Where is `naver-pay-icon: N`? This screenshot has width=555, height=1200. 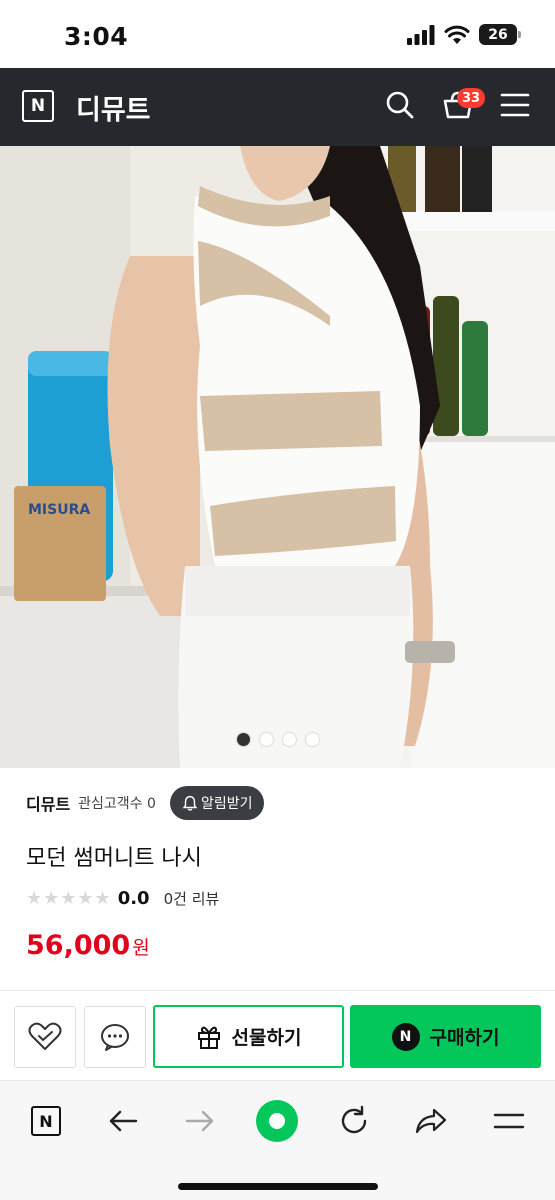
naver-pay-icon: N is located at coordinates (405, 1036).